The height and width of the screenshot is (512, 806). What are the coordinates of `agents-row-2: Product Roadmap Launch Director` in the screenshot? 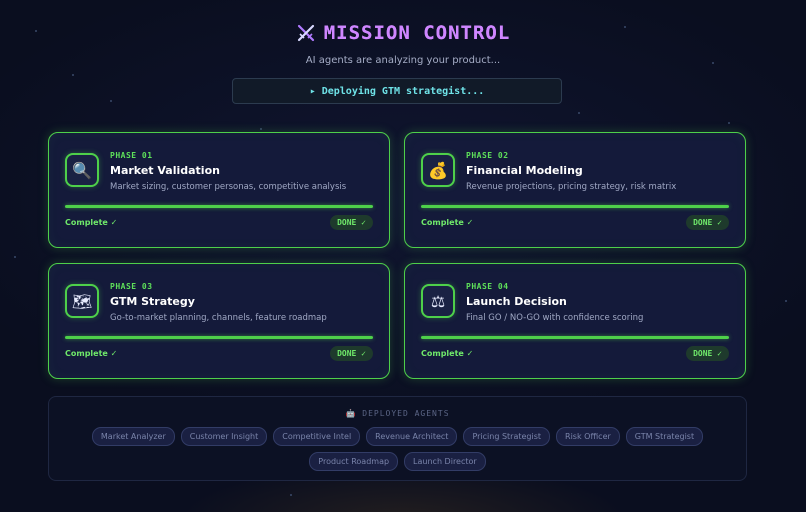 It's located at (397, 461).